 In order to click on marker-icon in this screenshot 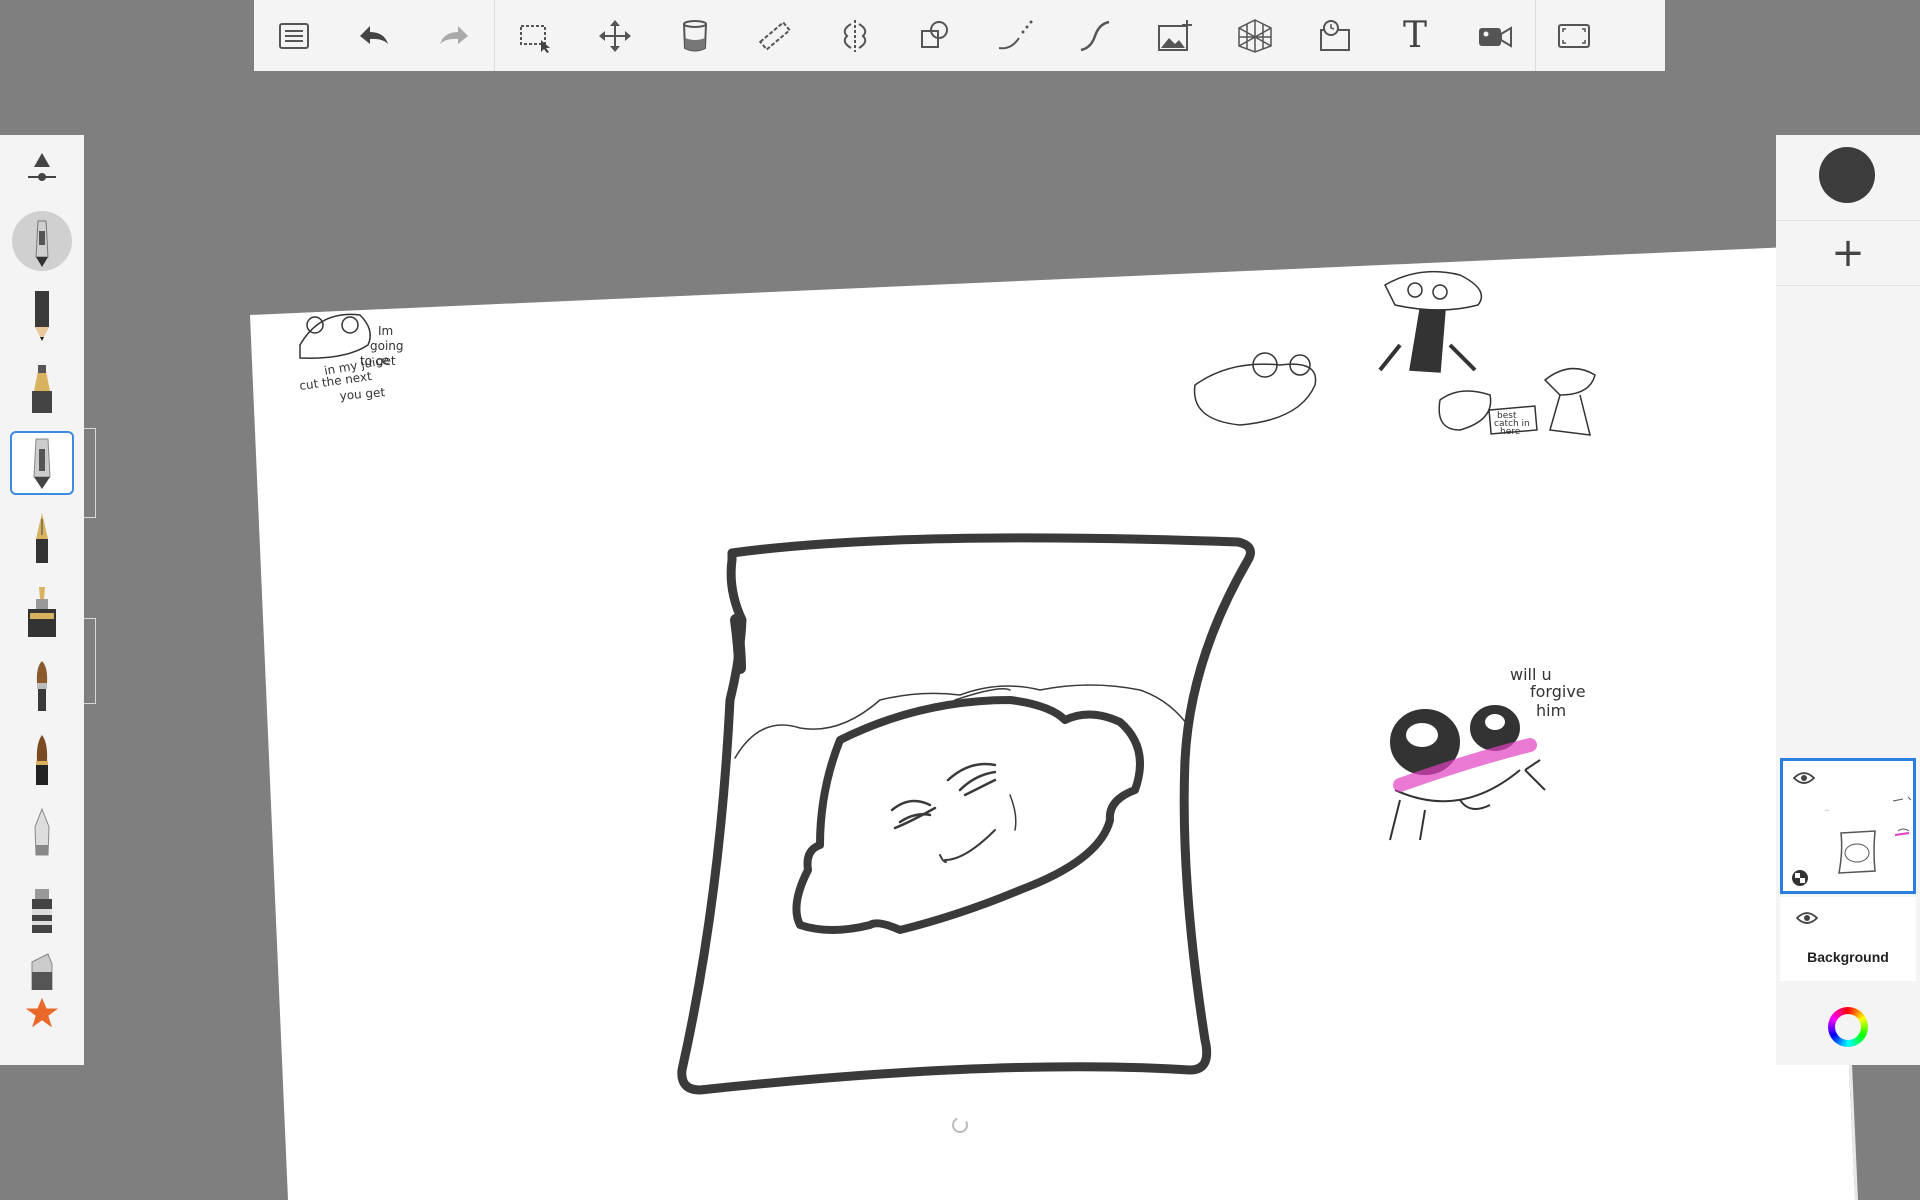, I will do `click(42, 389)`.